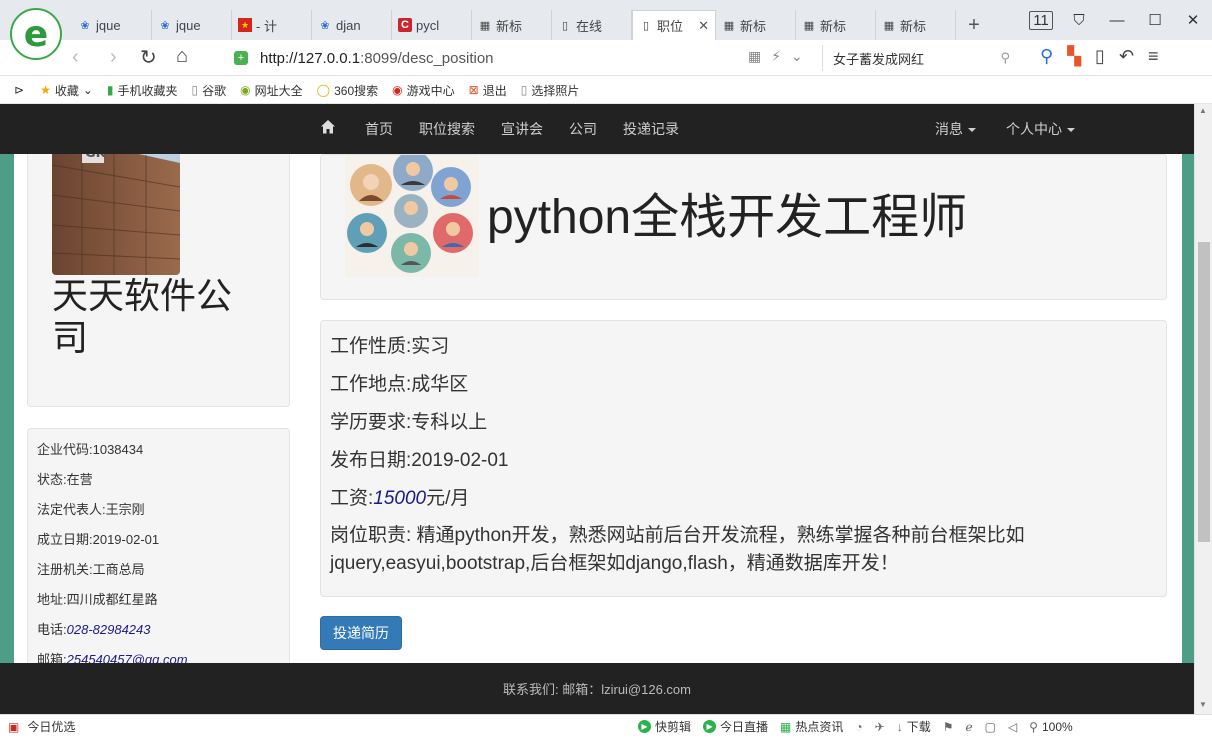 This screenshot has height=738, width=1212. Describe the element at coordinates (1012, 727) in the screenshot. I see `volume-icon: ◁` at that location.